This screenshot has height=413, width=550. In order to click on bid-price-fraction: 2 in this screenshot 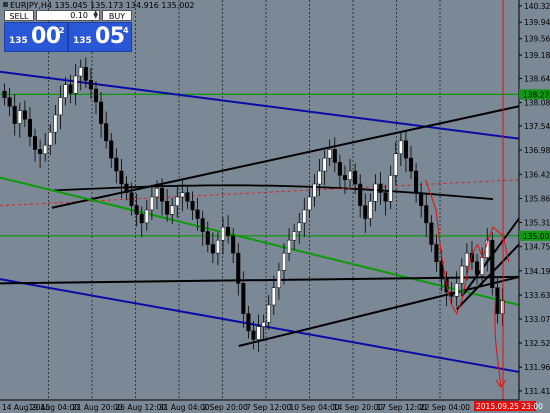, I will do `click(62, 30)`.